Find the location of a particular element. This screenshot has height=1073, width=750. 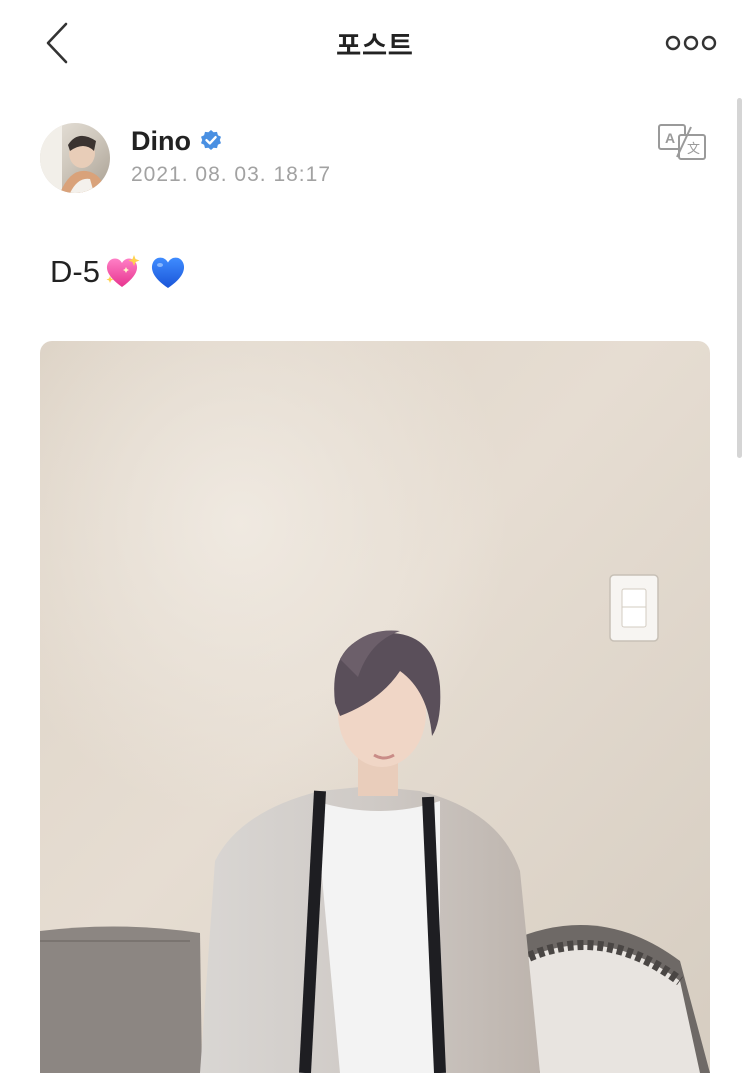

translate-button: A 文 is located at coordinates (683, 142).